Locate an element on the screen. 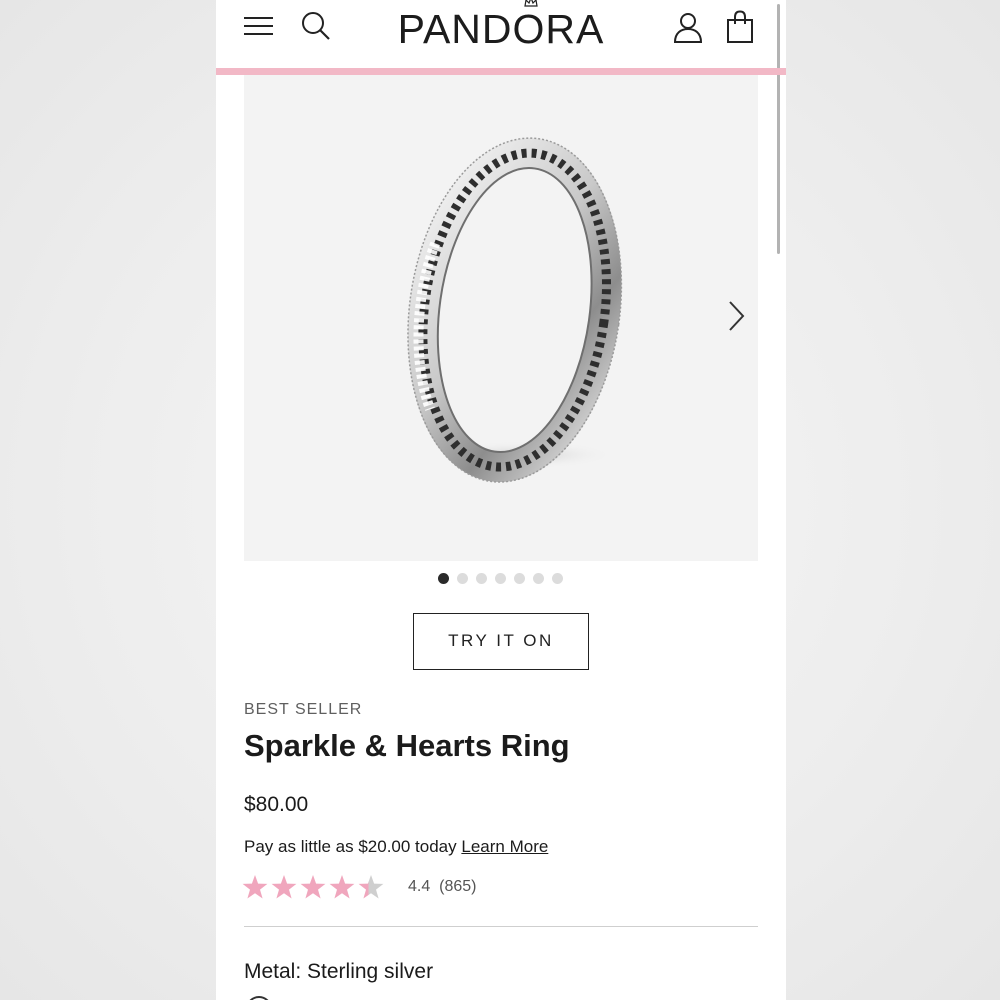 The image size is (1000, 1000). metal-option-label: Metal: Sterling silver is located at coordinates (339, 971).